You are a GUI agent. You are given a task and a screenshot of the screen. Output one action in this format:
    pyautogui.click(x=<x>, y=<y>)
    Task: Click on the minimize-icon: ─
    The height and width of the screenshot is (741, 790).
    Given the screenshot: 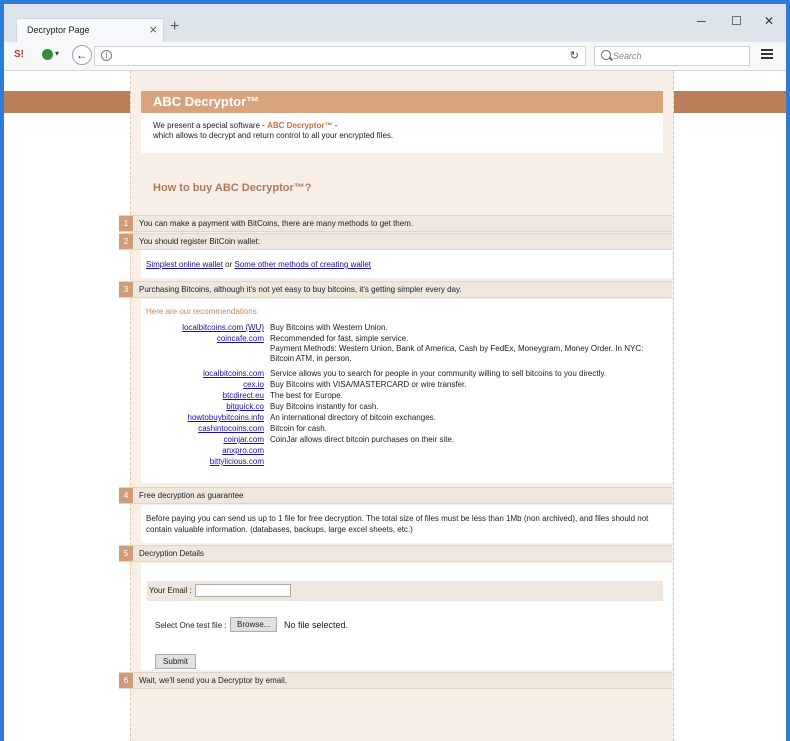 What is the action you would take?
    pyautogui.click(x=701, y=21)
    